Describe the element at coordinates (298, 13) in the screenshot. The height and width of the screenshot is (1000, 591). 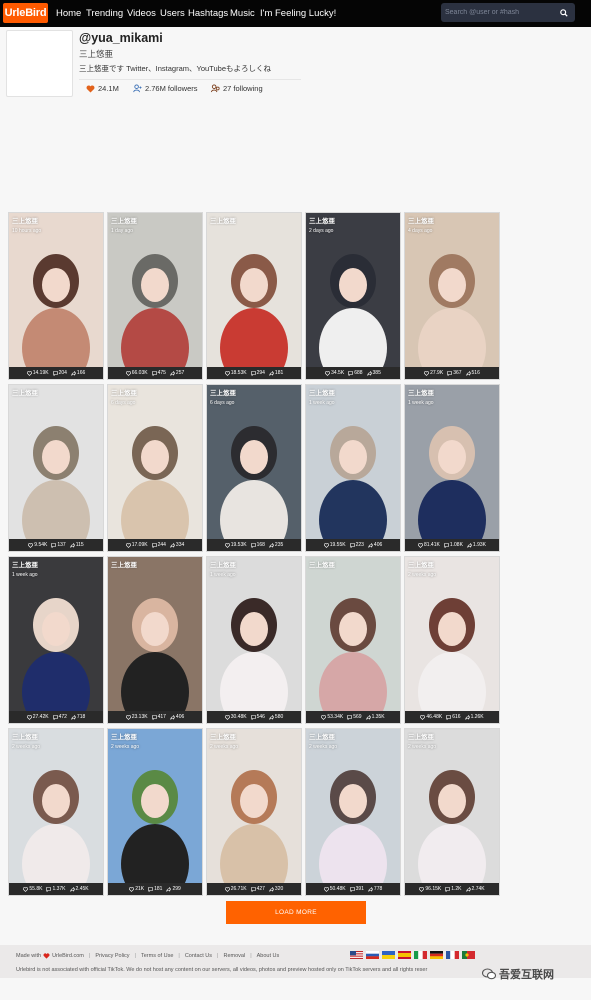
I see `nav-feeling-lucky: I'm Feeling Lucky!` at that location.